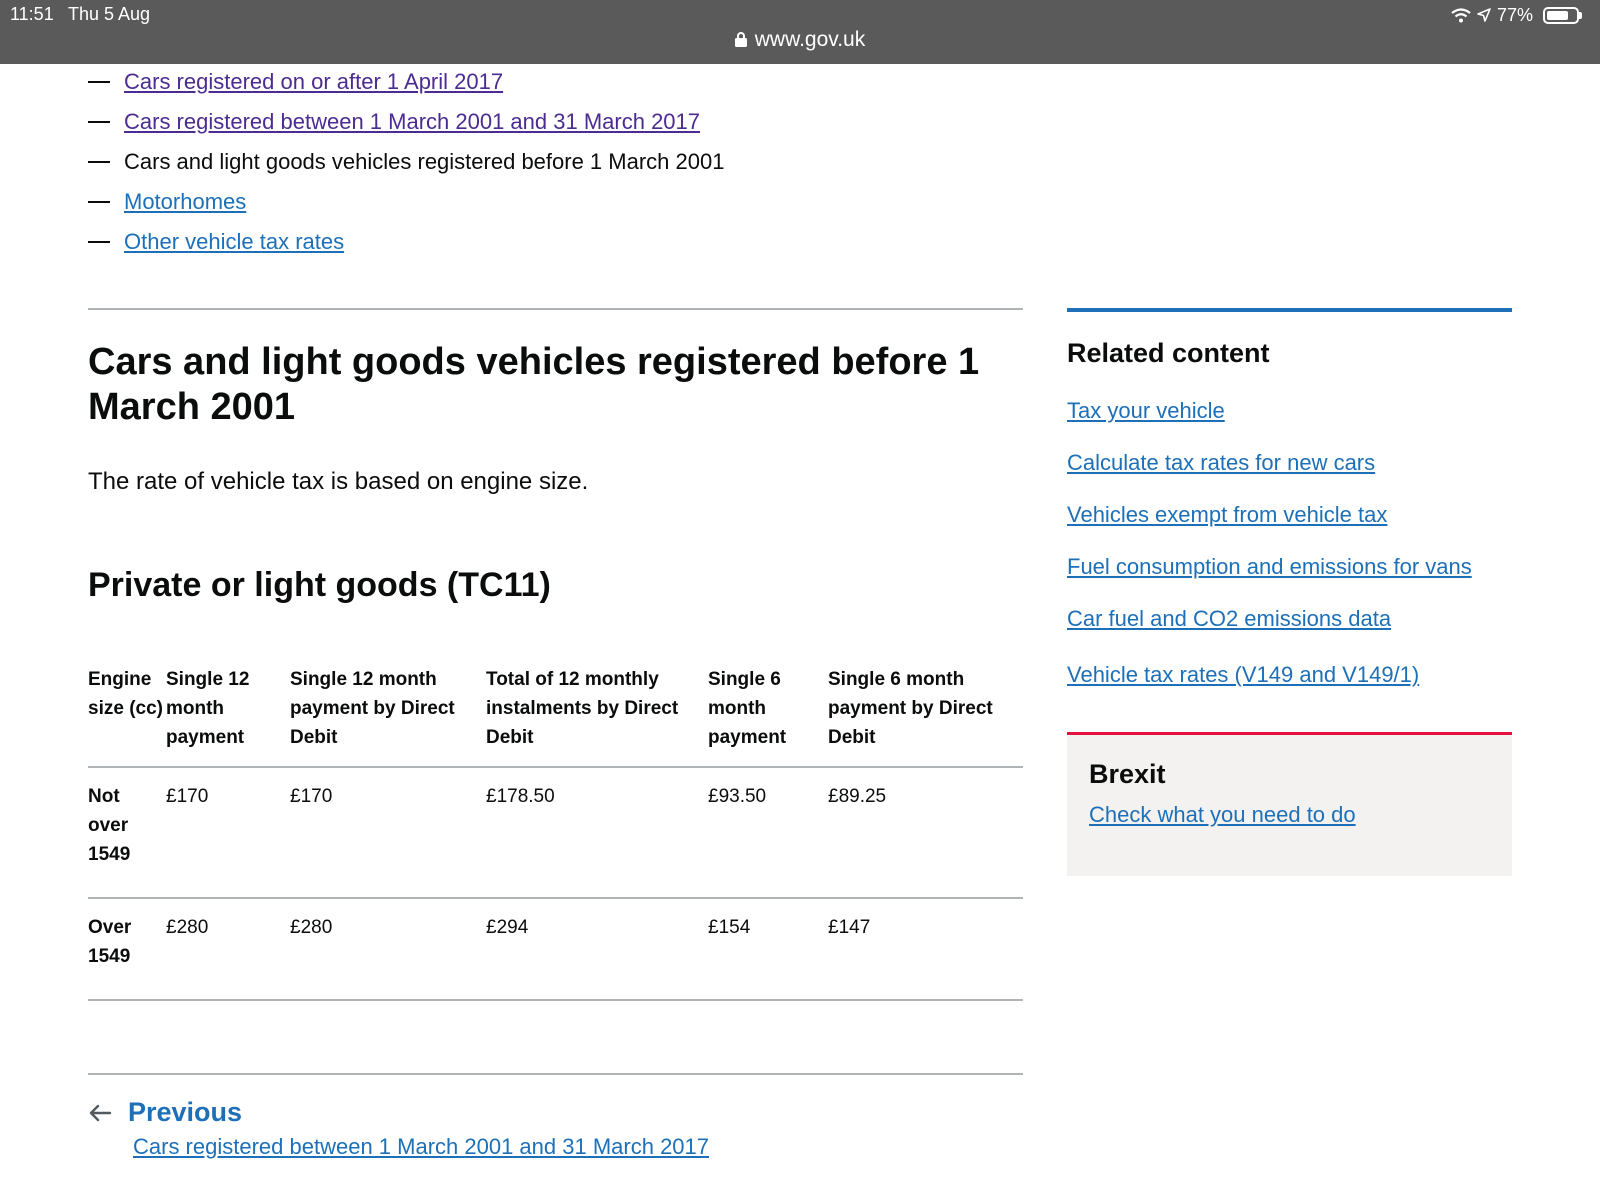  Describe the element at coordinates (234, 242) in the screenshot. I see `contents-link-other-rates: Other vehicle tax rates` at that location.